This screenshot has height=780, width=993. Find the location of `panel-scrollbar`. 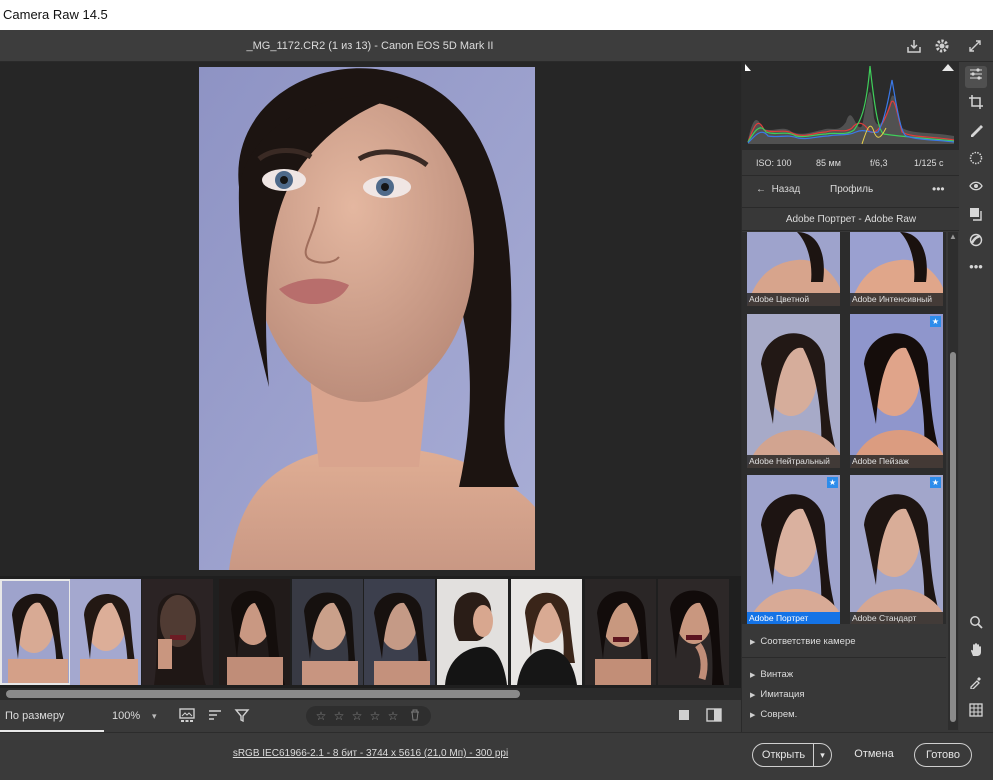

panel-scrollbar is located at coordinates (953, 481).